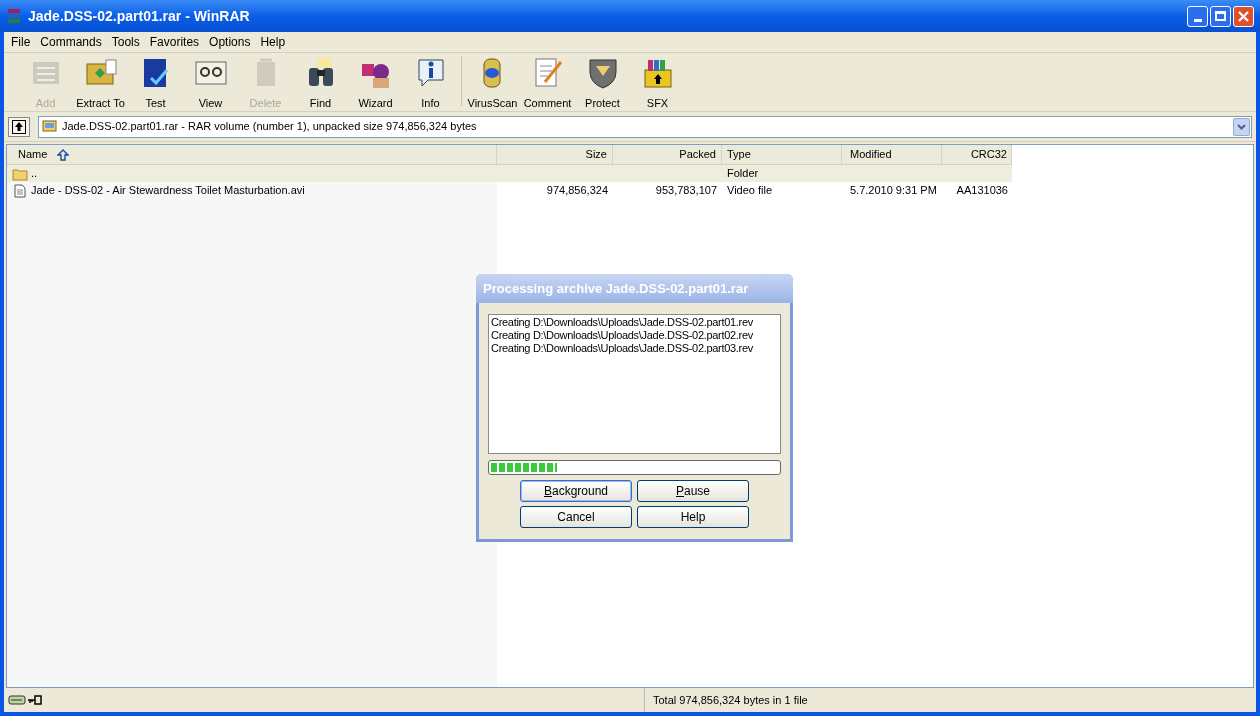 This screenshot has width=1260, height=716. I want to click on toolbar-button: SFX, so click(657, 84).